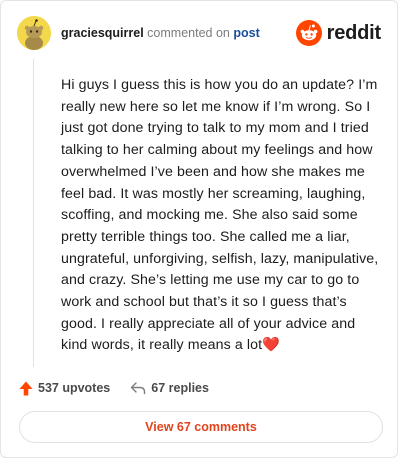  Describe the element at coordinates (246, 33) in the screenshot. I see `post-link: post` at that location.